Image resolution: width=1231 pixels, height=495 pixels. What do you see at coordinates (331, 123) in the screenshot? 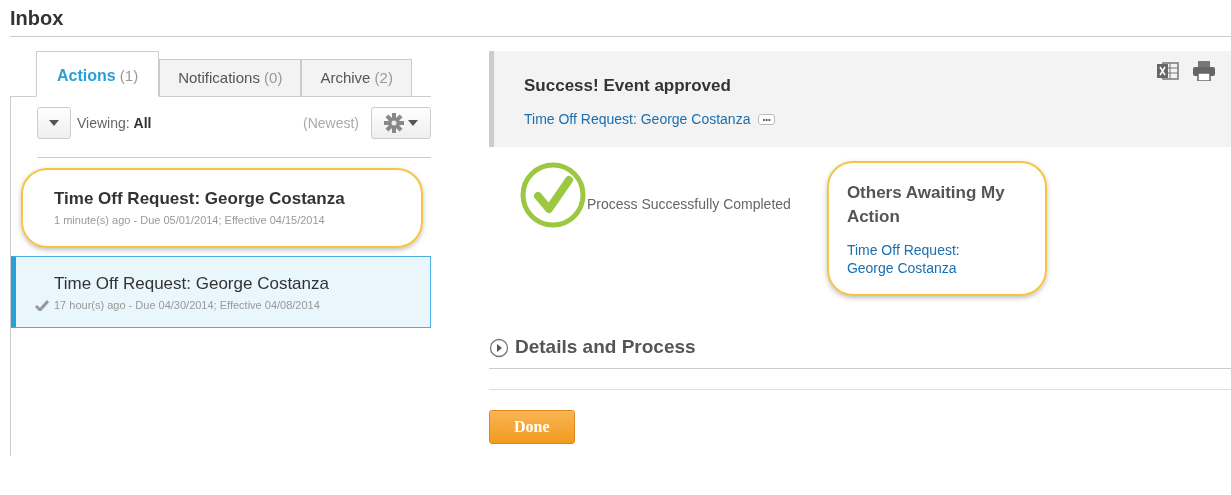
I see `sort-label: (Newest)` at bounding box center [331, 123].